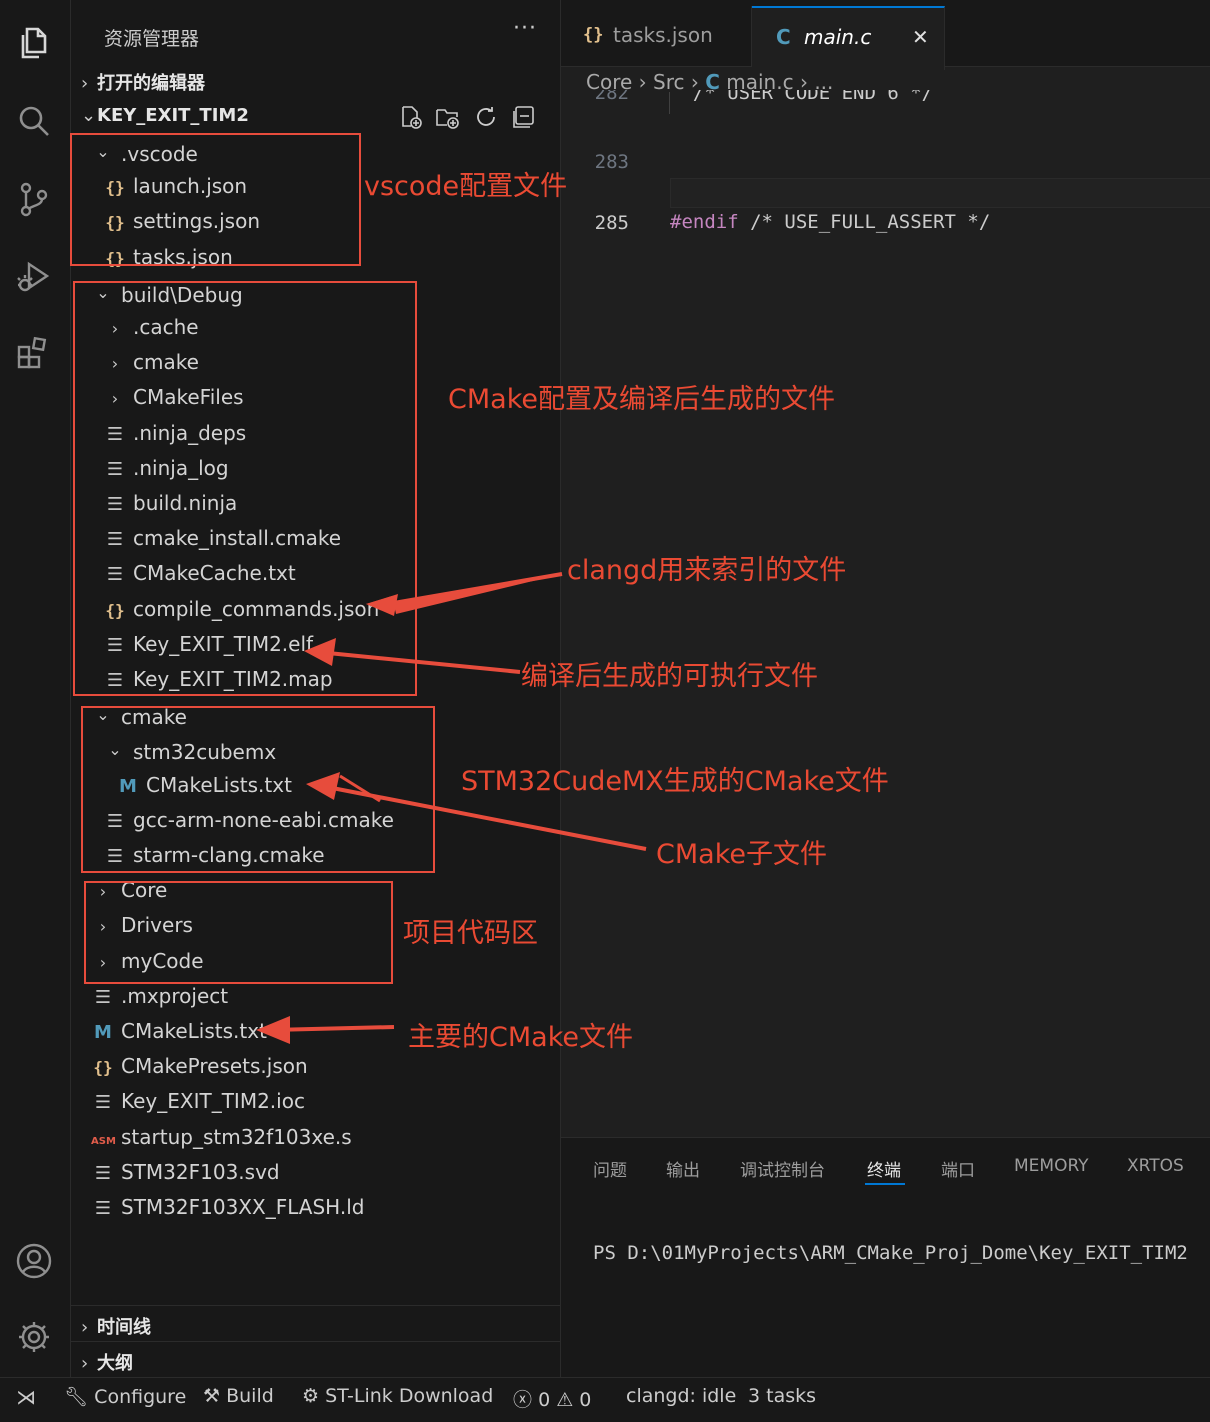  I want to click on asm-icon: ASM, so click(103, 1141).